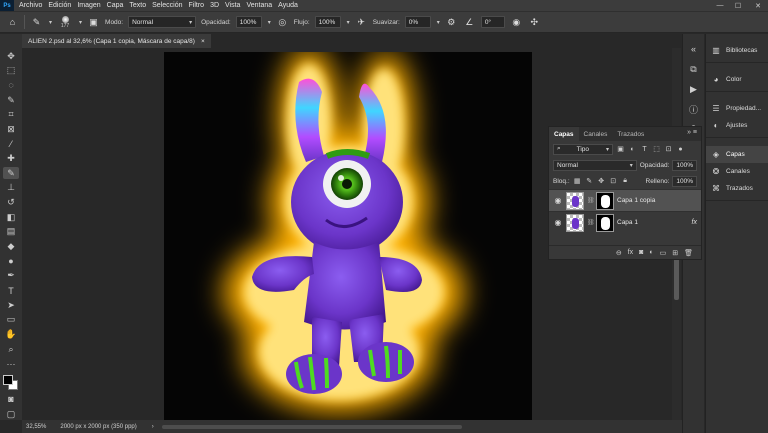  I want to click on filter-adjustment-icon: ◐, so click(632, 149).